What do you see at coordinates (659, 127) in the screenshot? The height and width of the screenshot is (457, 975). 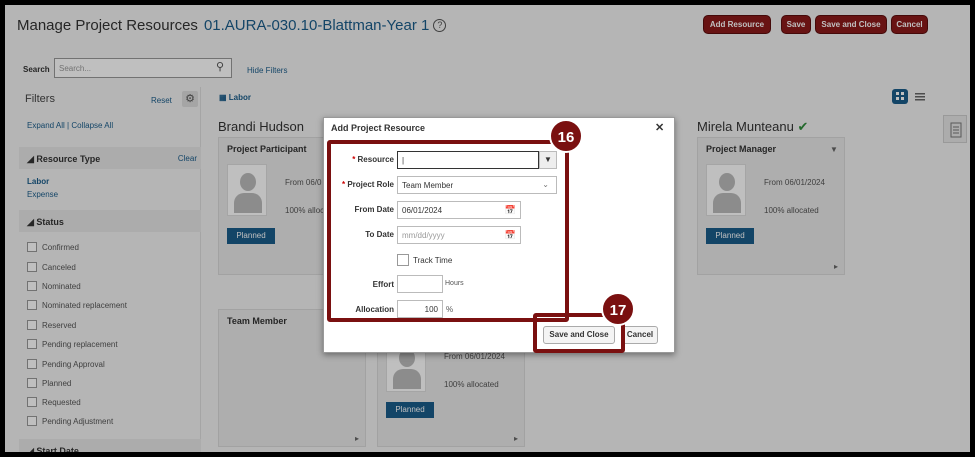 I see `close-icon: ✕` at bounding box center [659, 127].